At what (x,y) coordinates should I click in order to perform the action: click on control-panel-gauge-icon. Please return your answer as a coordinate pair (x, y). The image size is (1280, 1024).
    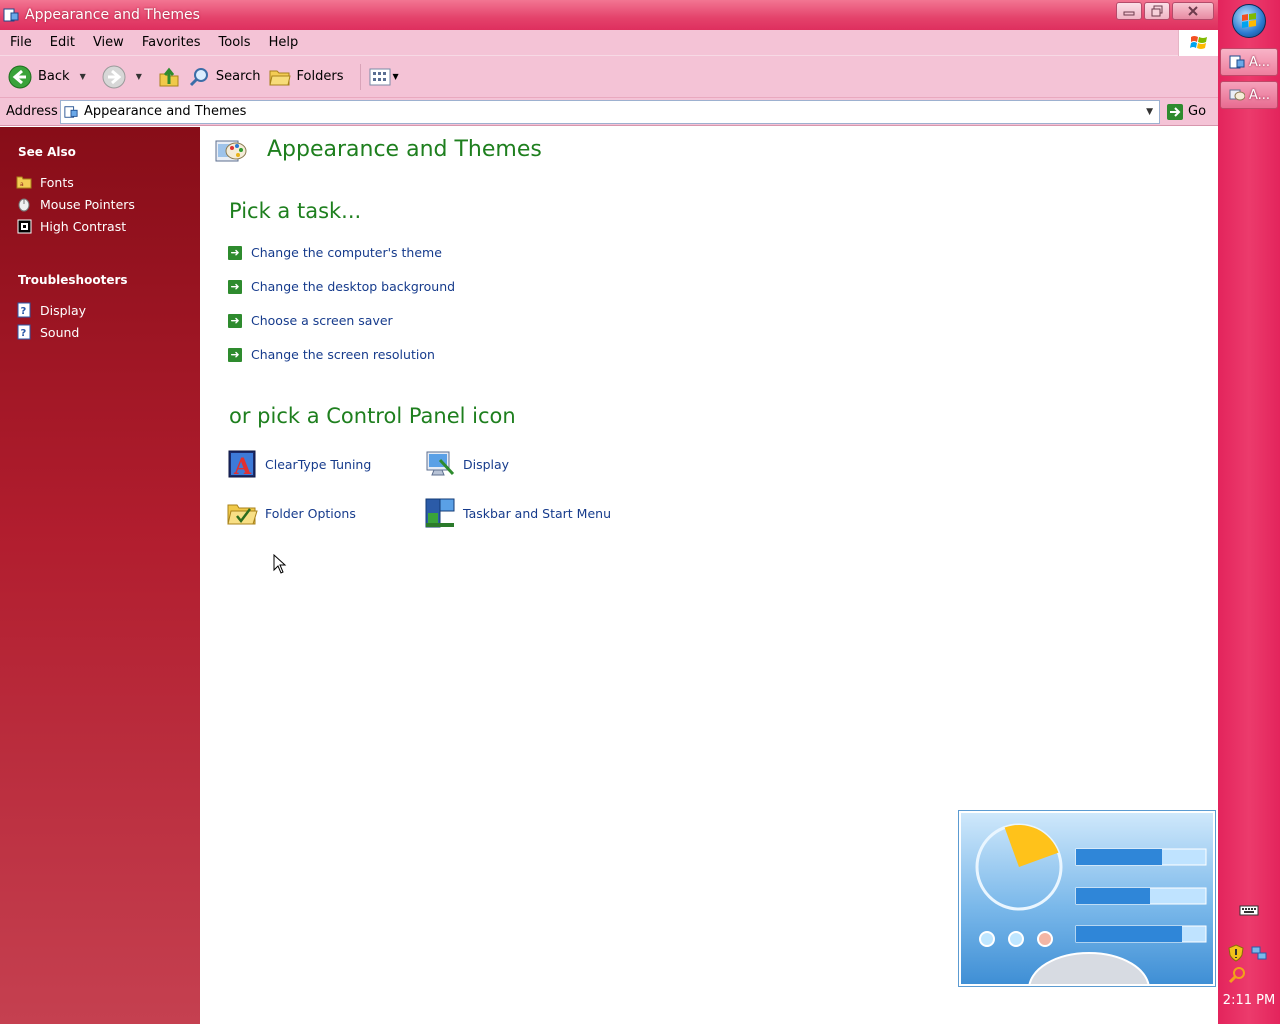
    Looking at the image, I should click on (1091, 923).